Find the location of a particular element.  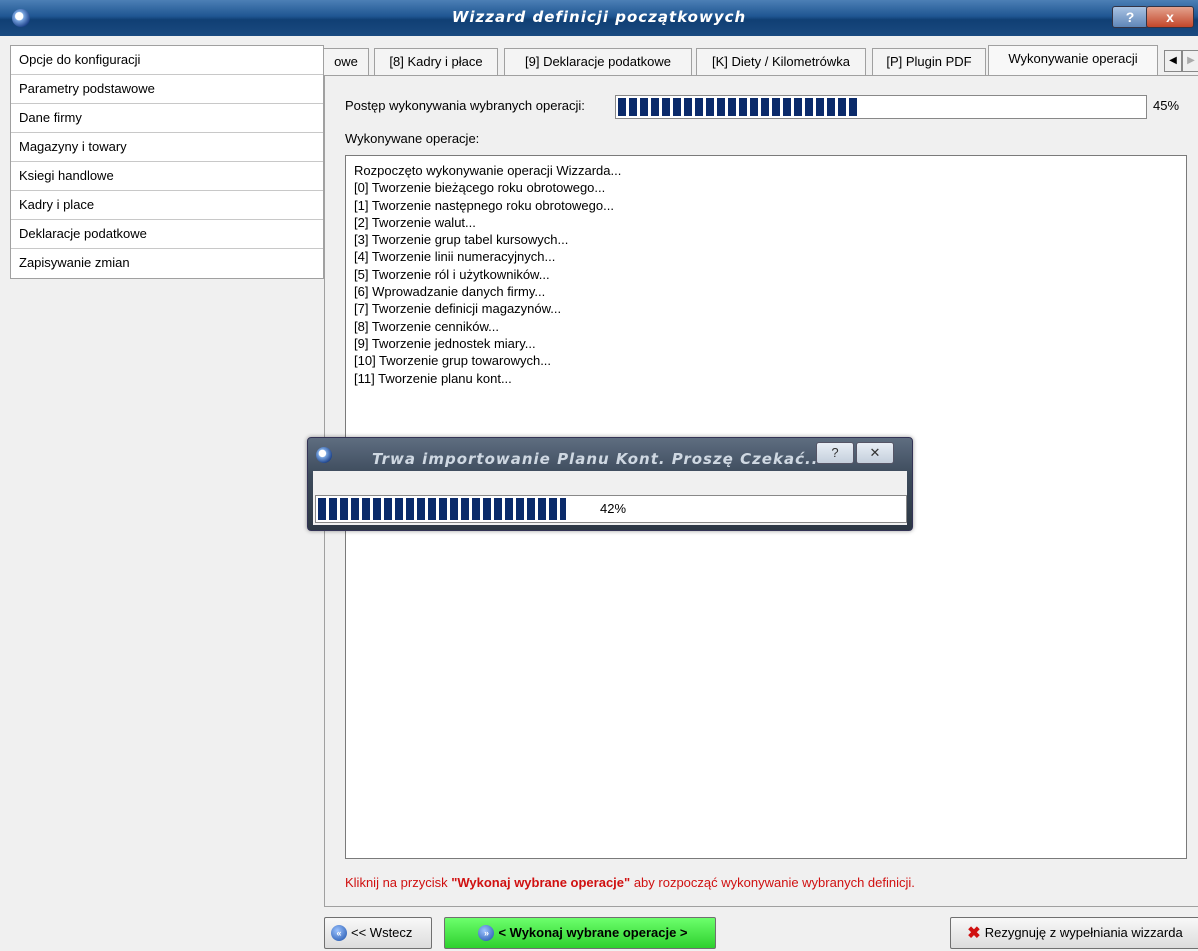

progress-label: Postęp wykonywania wybranych operacji: is located at coordinates (465, 105).